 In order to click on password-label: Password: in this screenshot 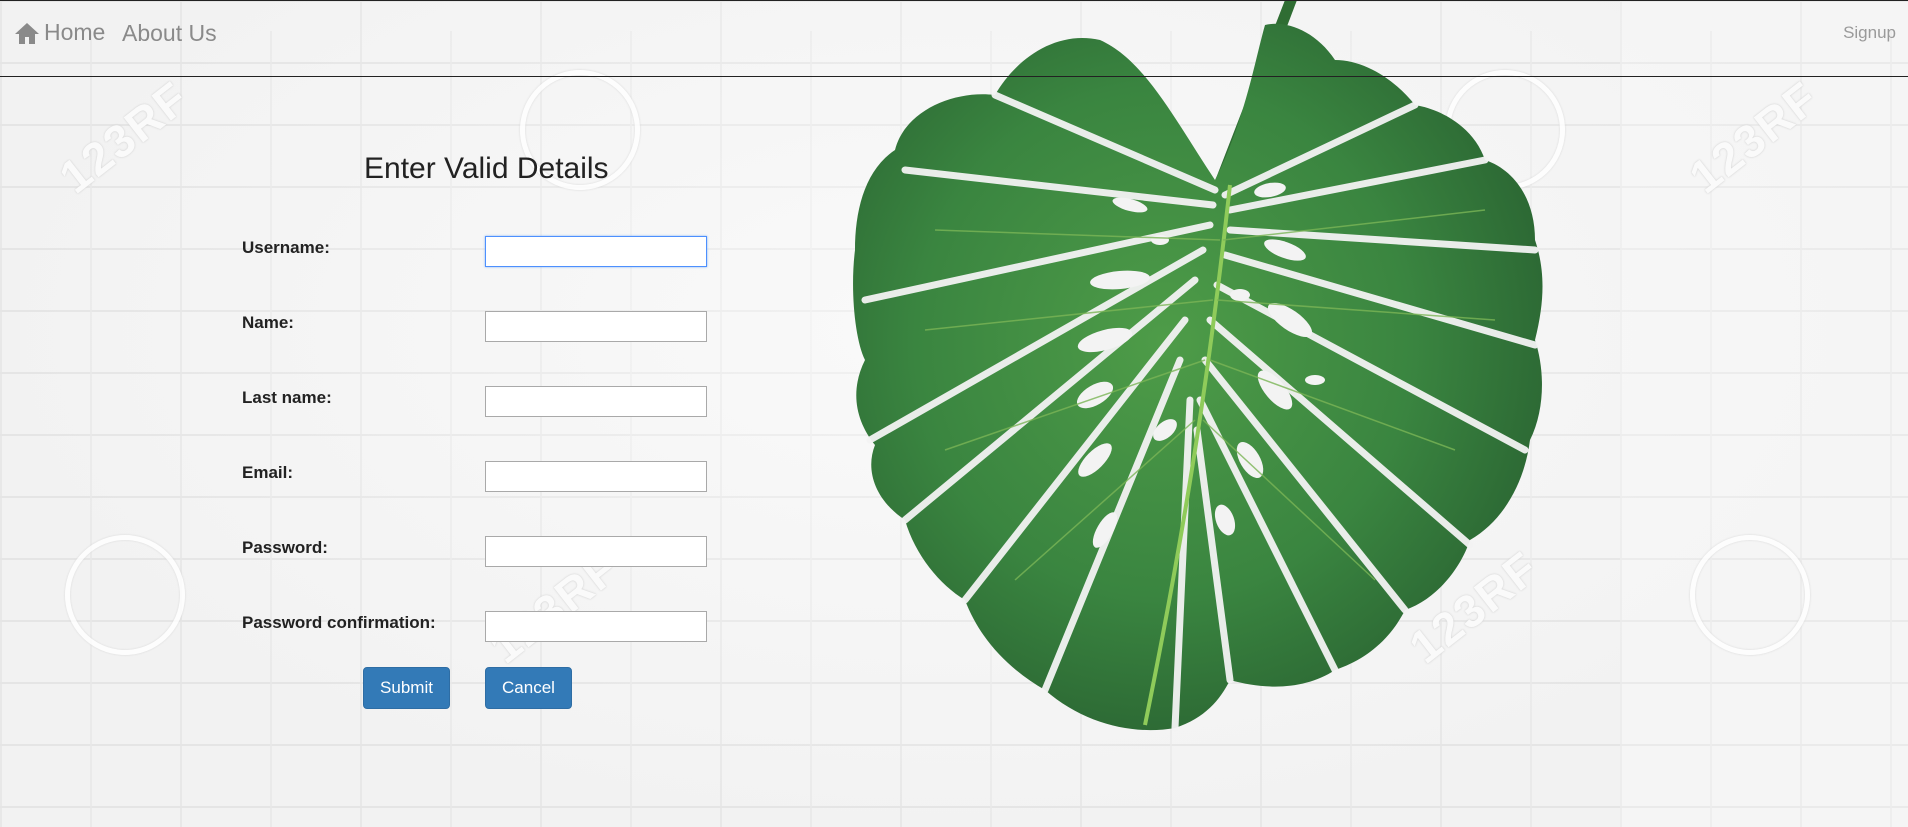, I will do `click(285, 547)`.